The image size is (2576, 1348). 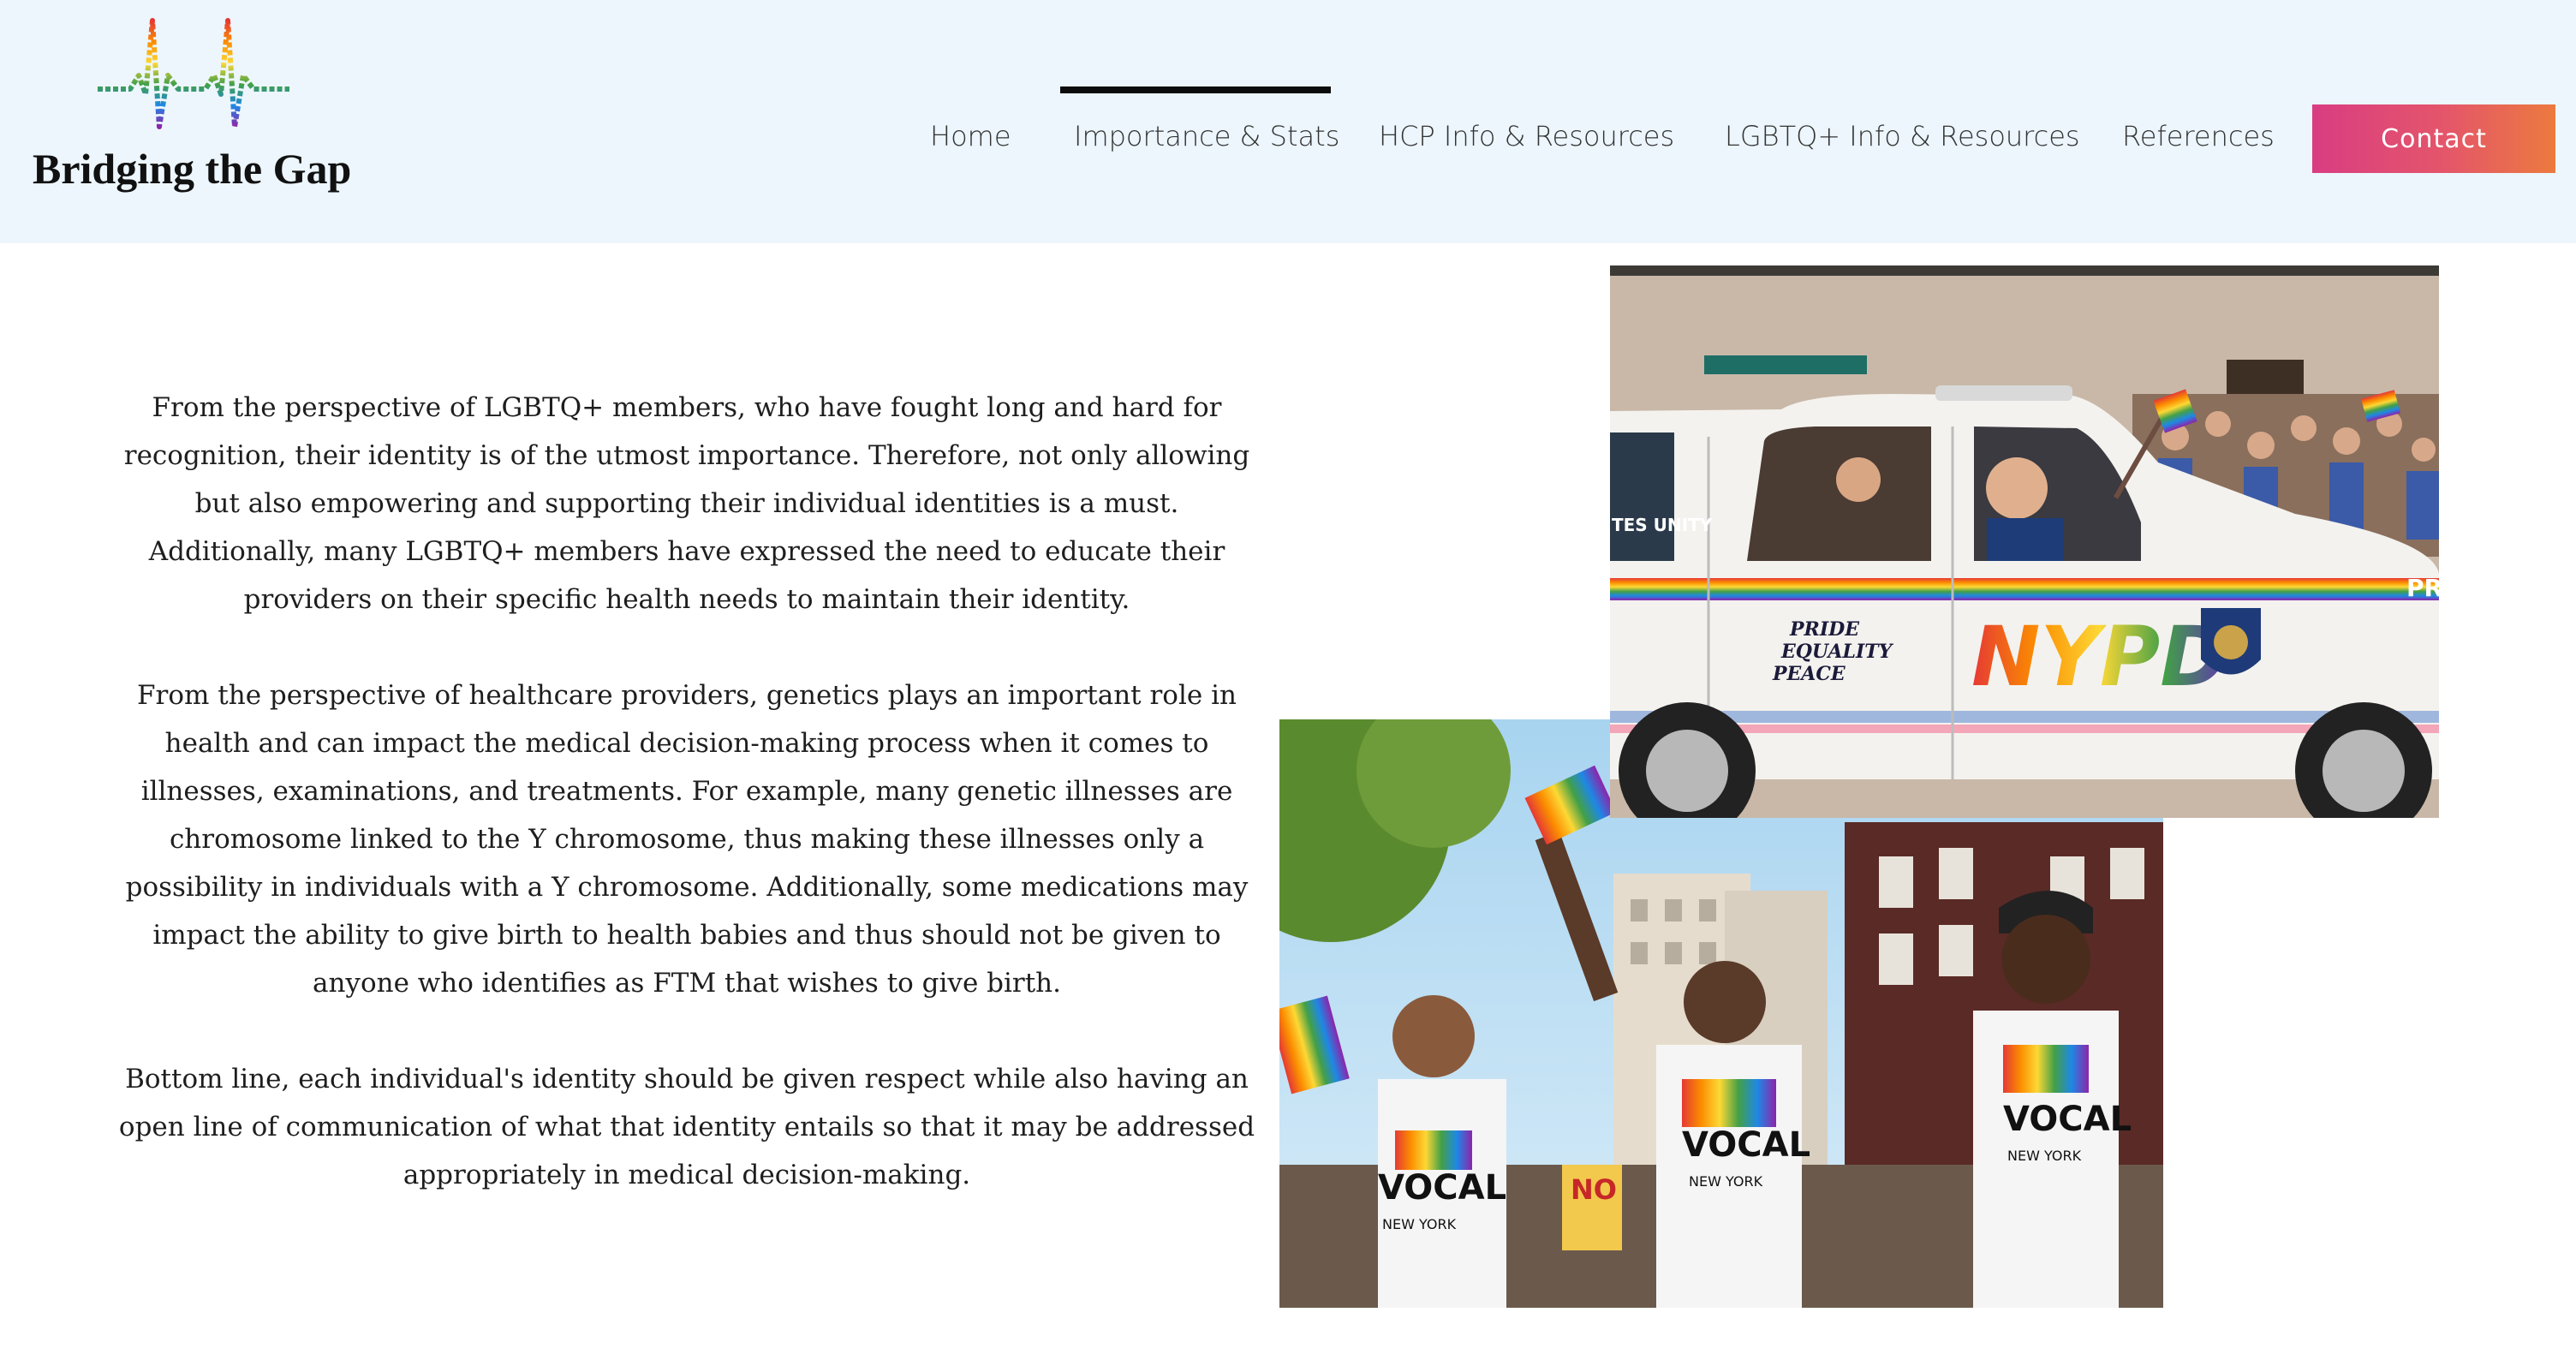 I want to click on nav-item-references: References, so click(x=2198, y=136).